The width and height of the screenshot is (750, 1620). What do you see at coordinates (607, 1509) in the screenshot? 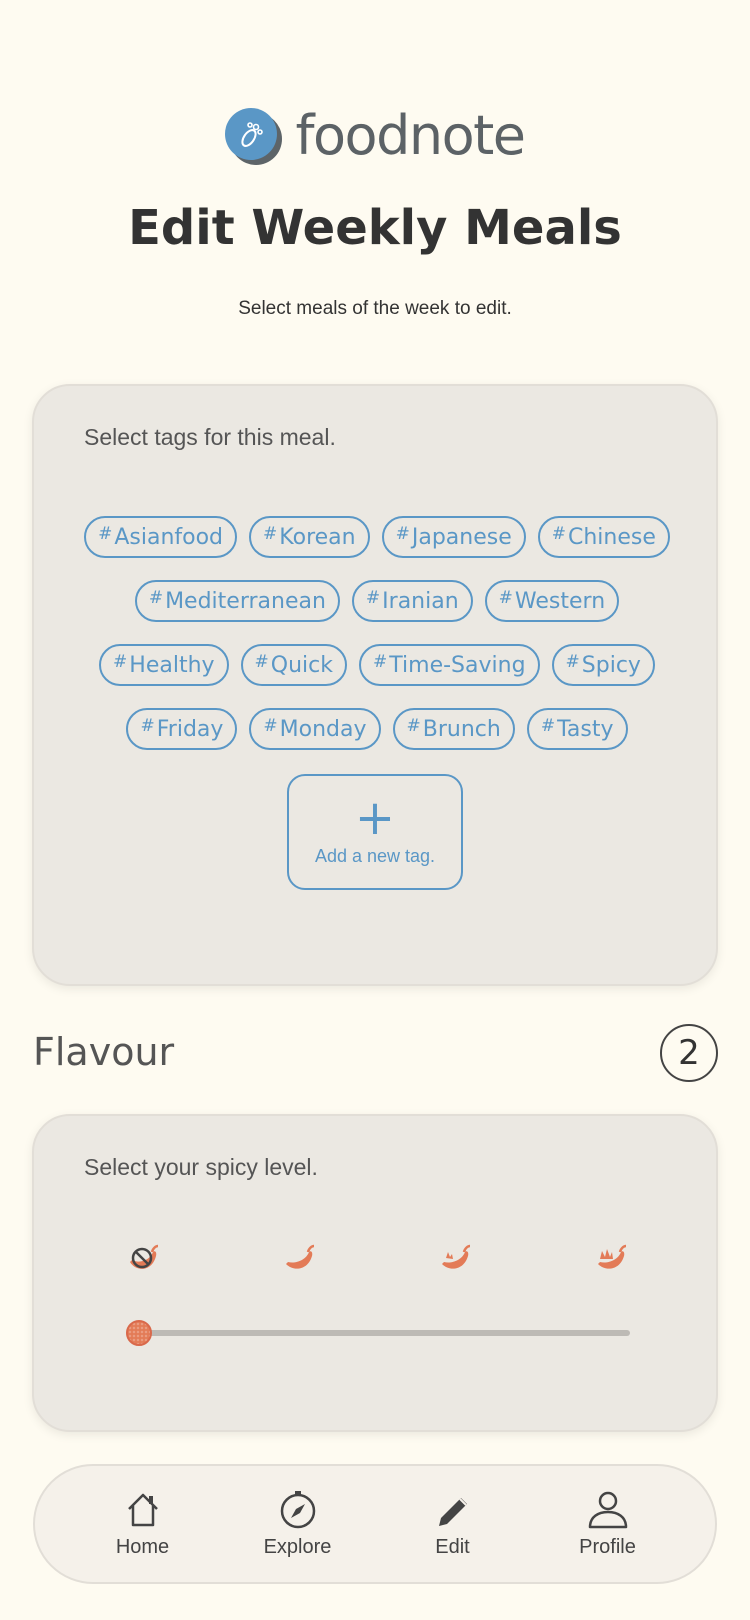
I see `user-icon` at bounding box center [607, 1509].